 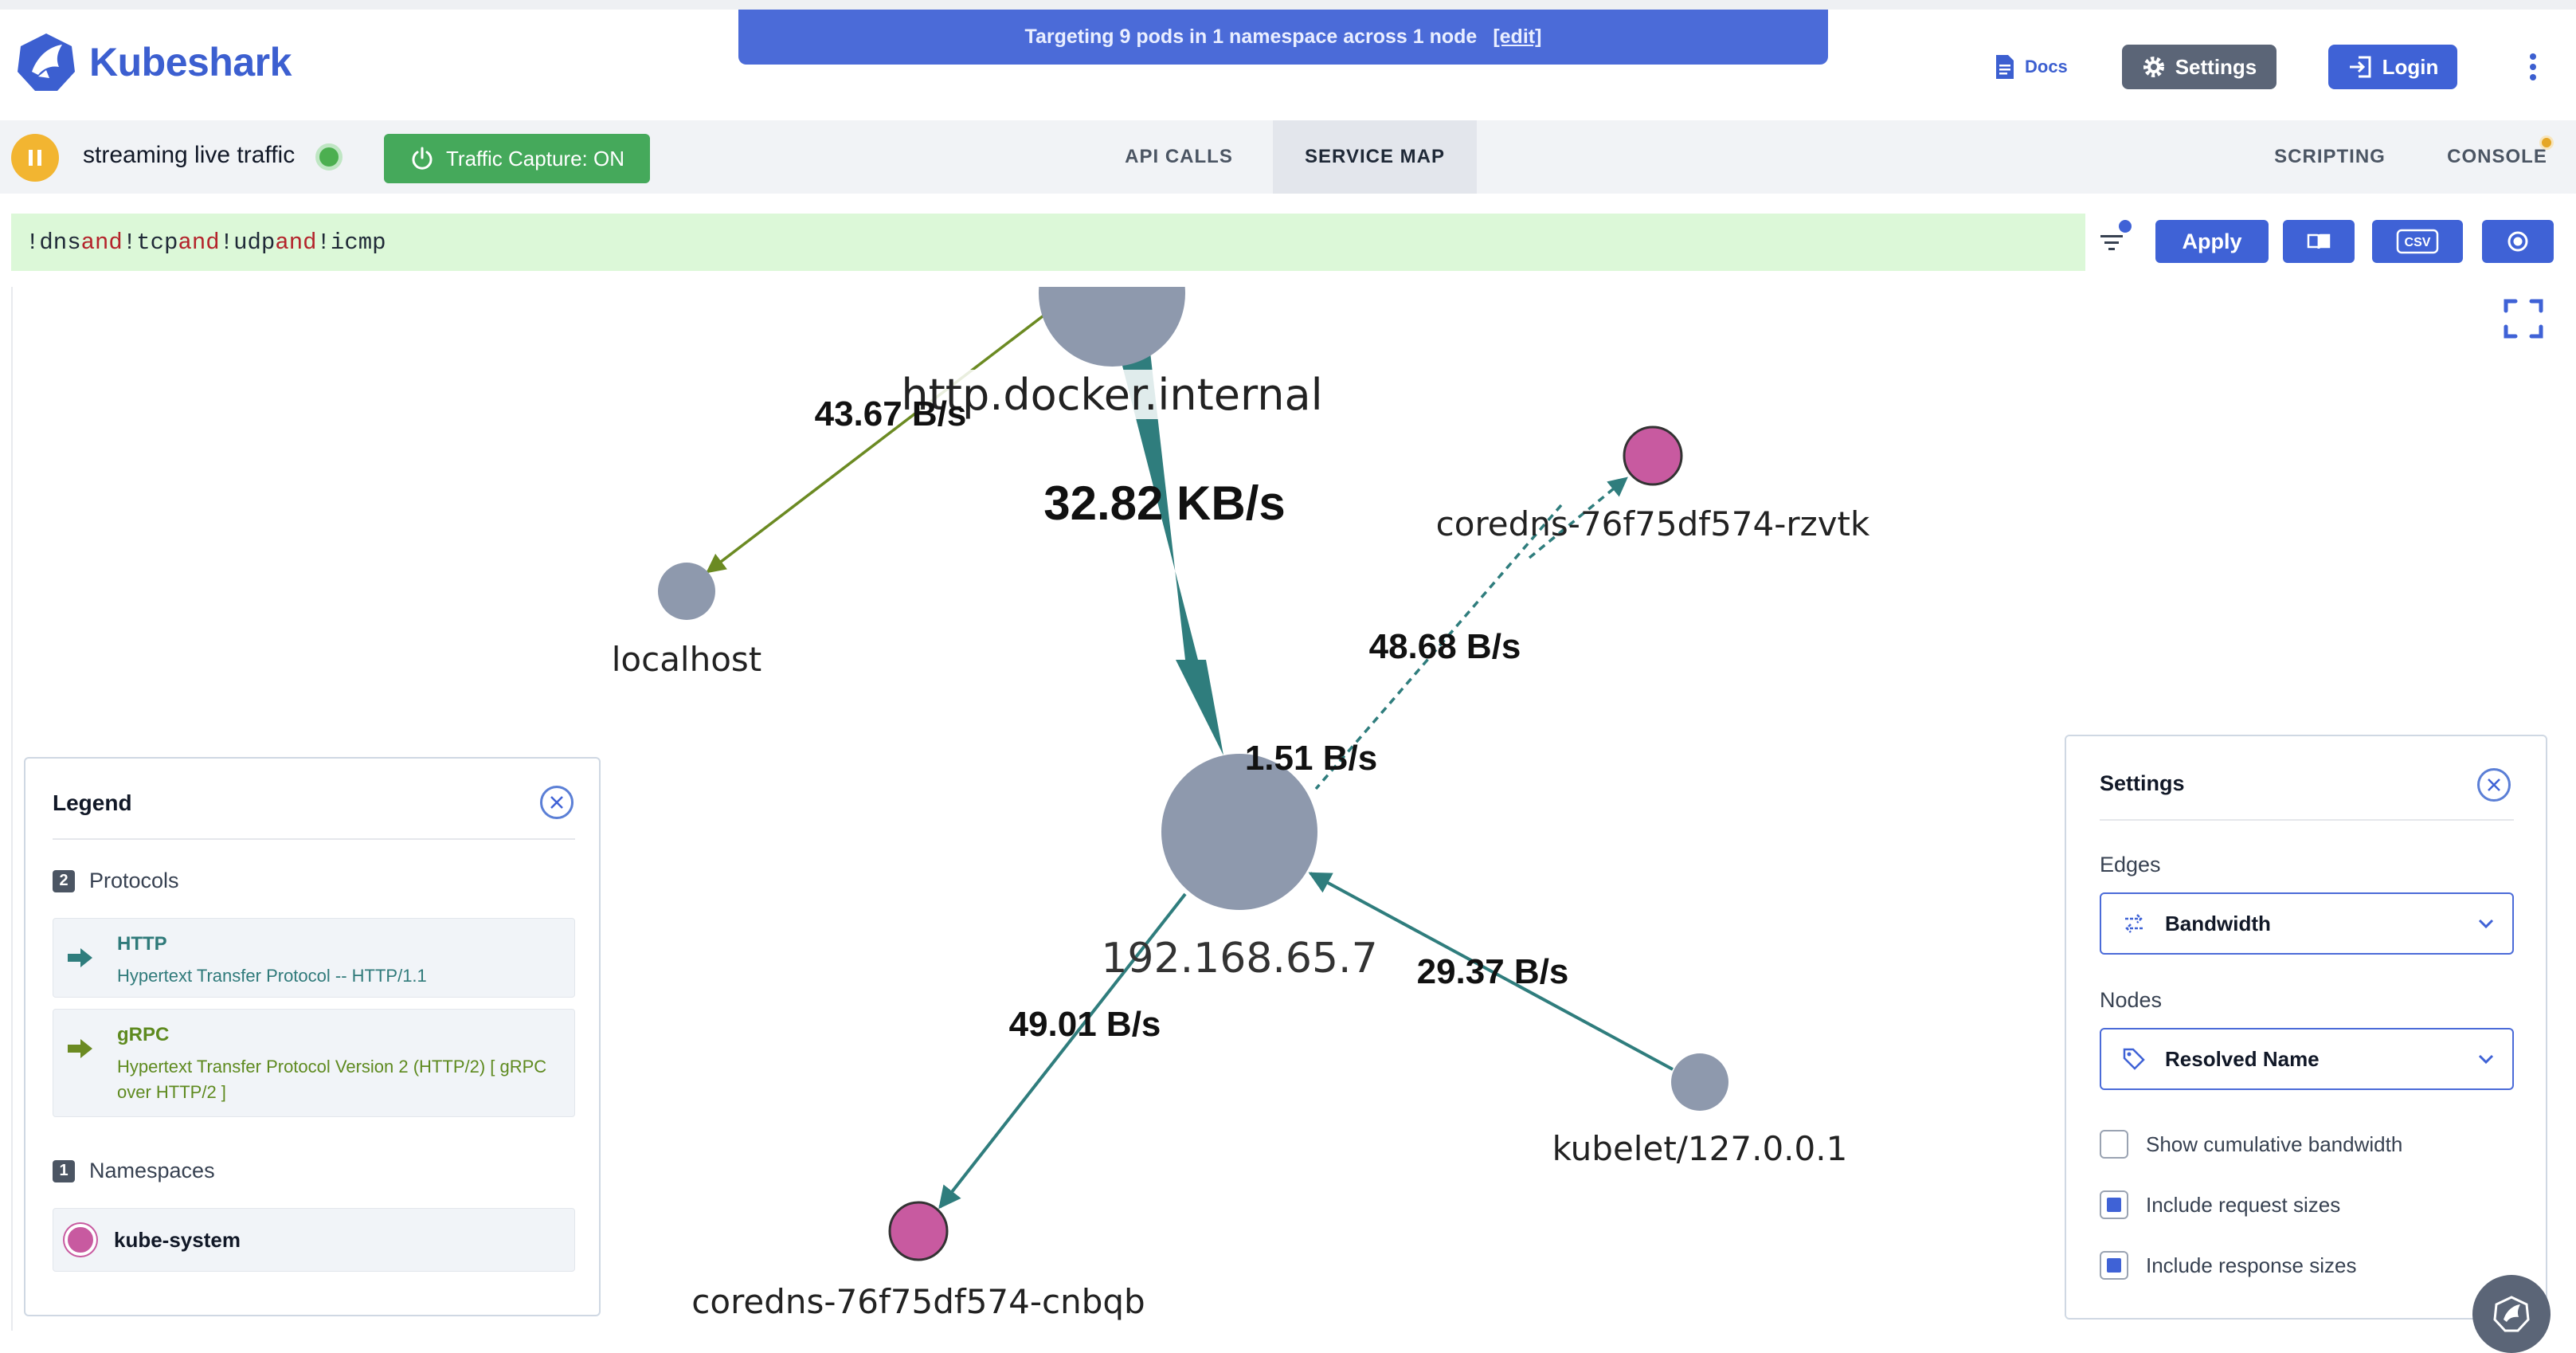 I want to click on include-request-sizes-checkbox: Include request sizes, so click(x=2220, y=1204).